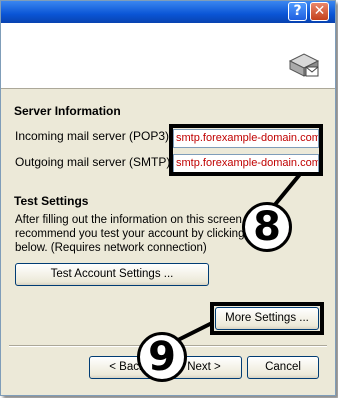 The height and width of the screenshot is (398, 338). I want to click on incoming-server-label: Incoming mail server (POP3):, so click(94, 136).